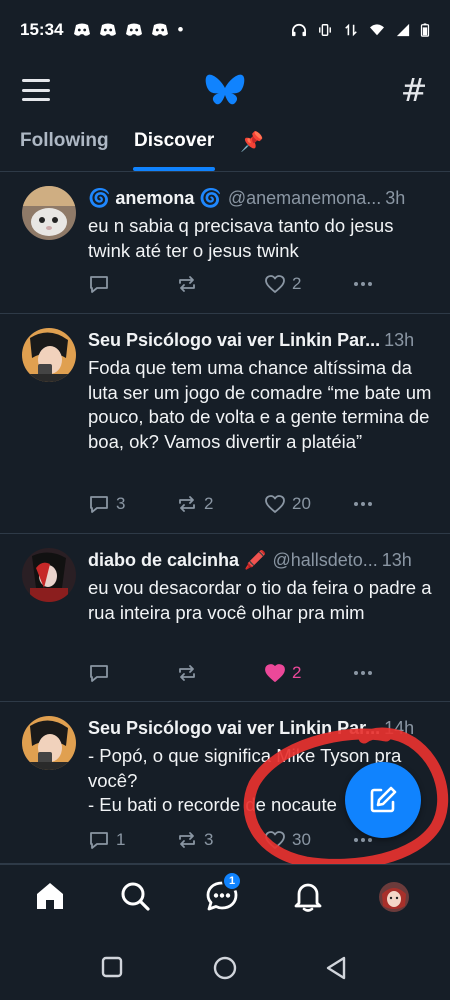  I want to click on system-navigation-bar, so click(225, 964).